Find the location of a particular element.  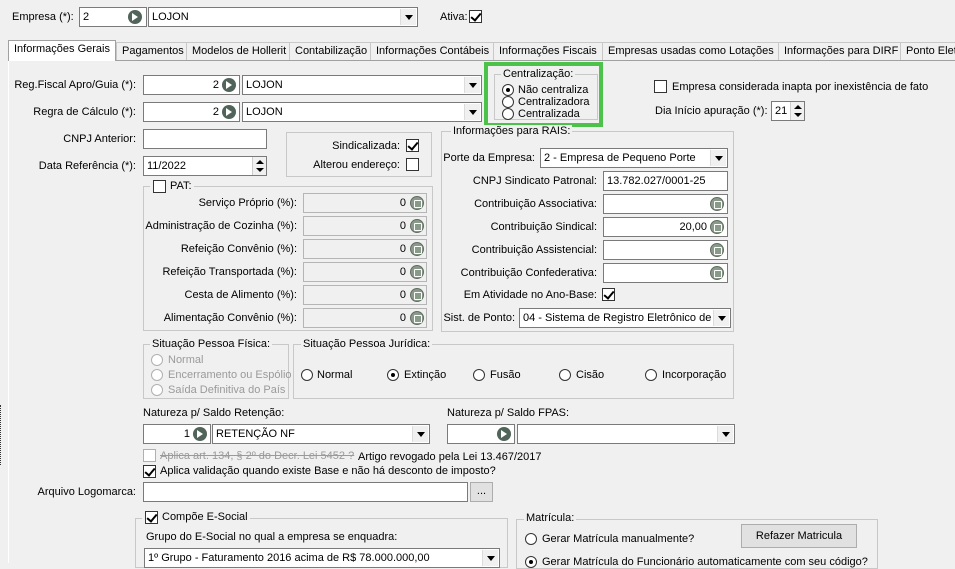

tab-contabilizacao: Contabilização is located at coordinates (331, 51).